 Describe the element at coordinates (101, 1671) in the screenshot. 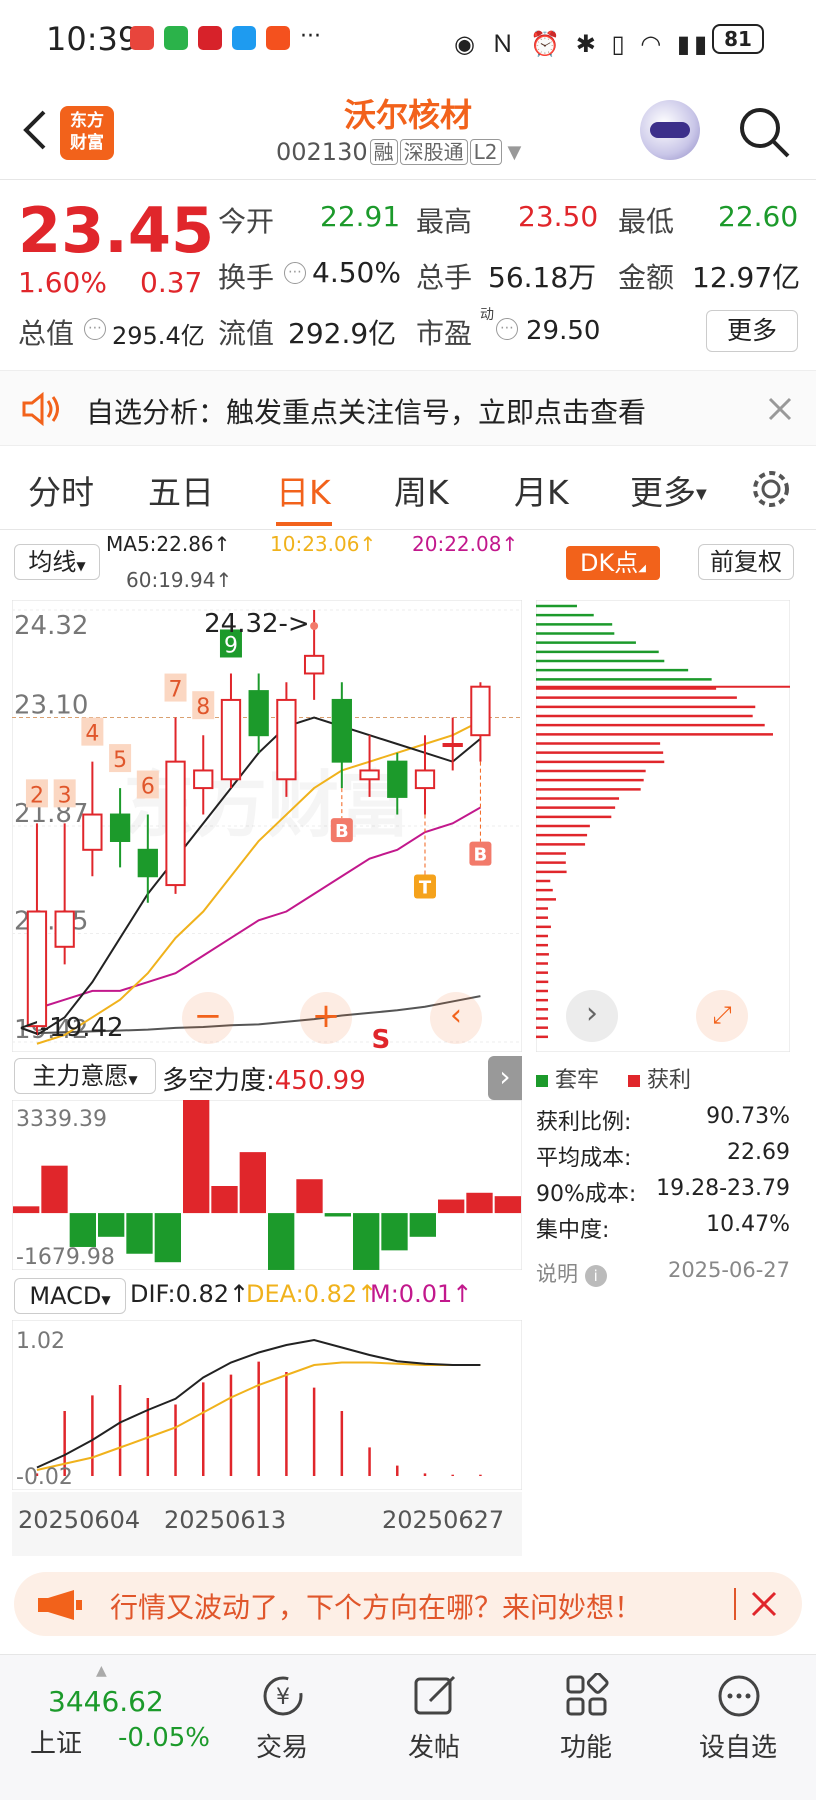

I see `caret-icon: ▲` at that location.